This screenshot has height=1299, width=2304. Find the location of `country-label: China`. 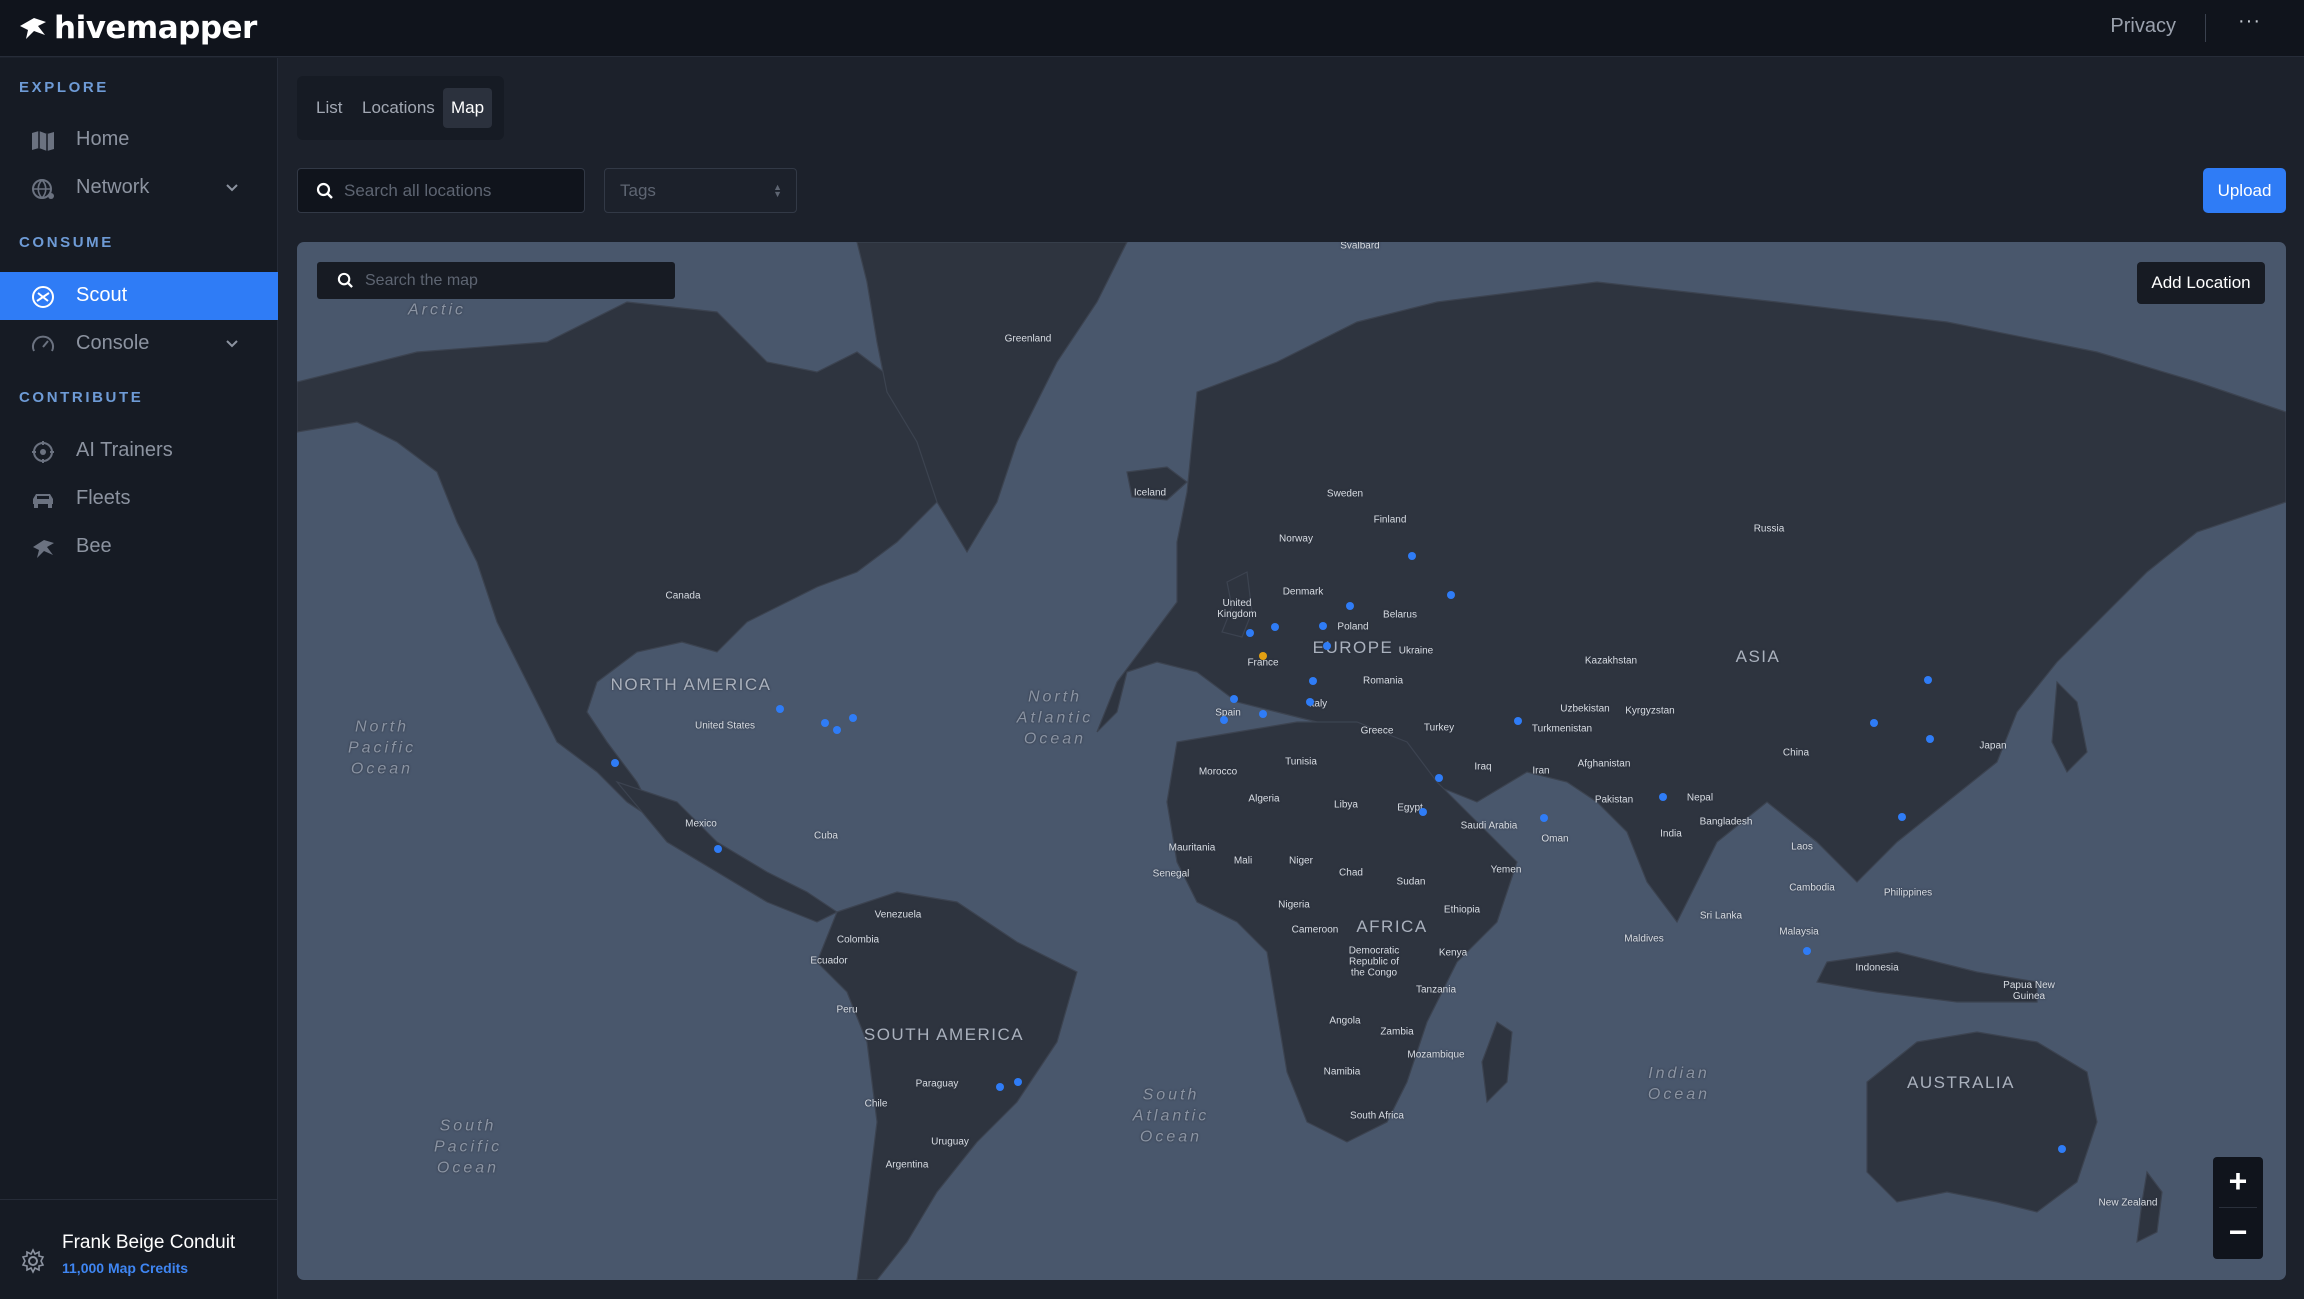

country-label: China is located at coordinates (1796, 753).